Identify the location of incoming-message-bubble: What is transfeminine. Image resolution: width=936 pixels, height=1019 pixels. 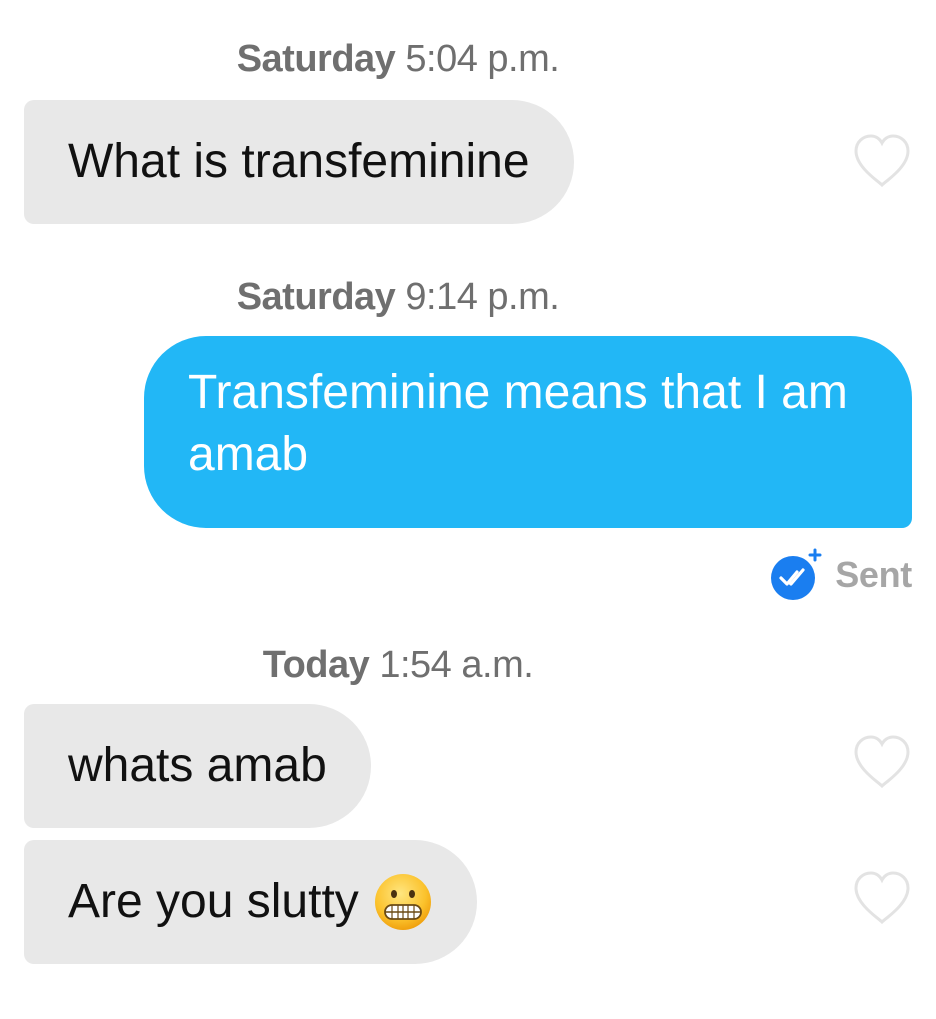
(299, 162).